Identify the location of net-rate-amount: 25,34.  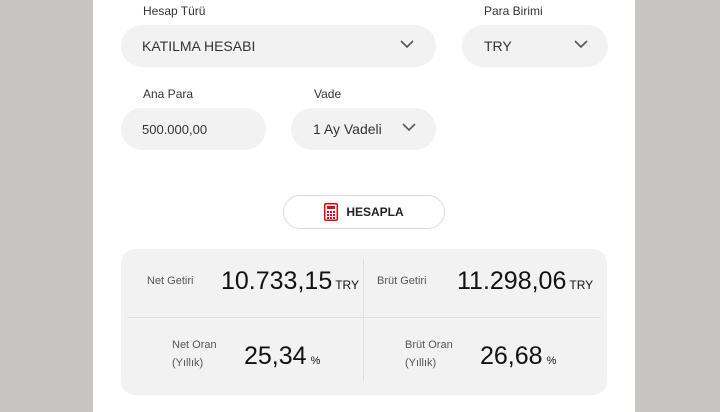
(275, 356).